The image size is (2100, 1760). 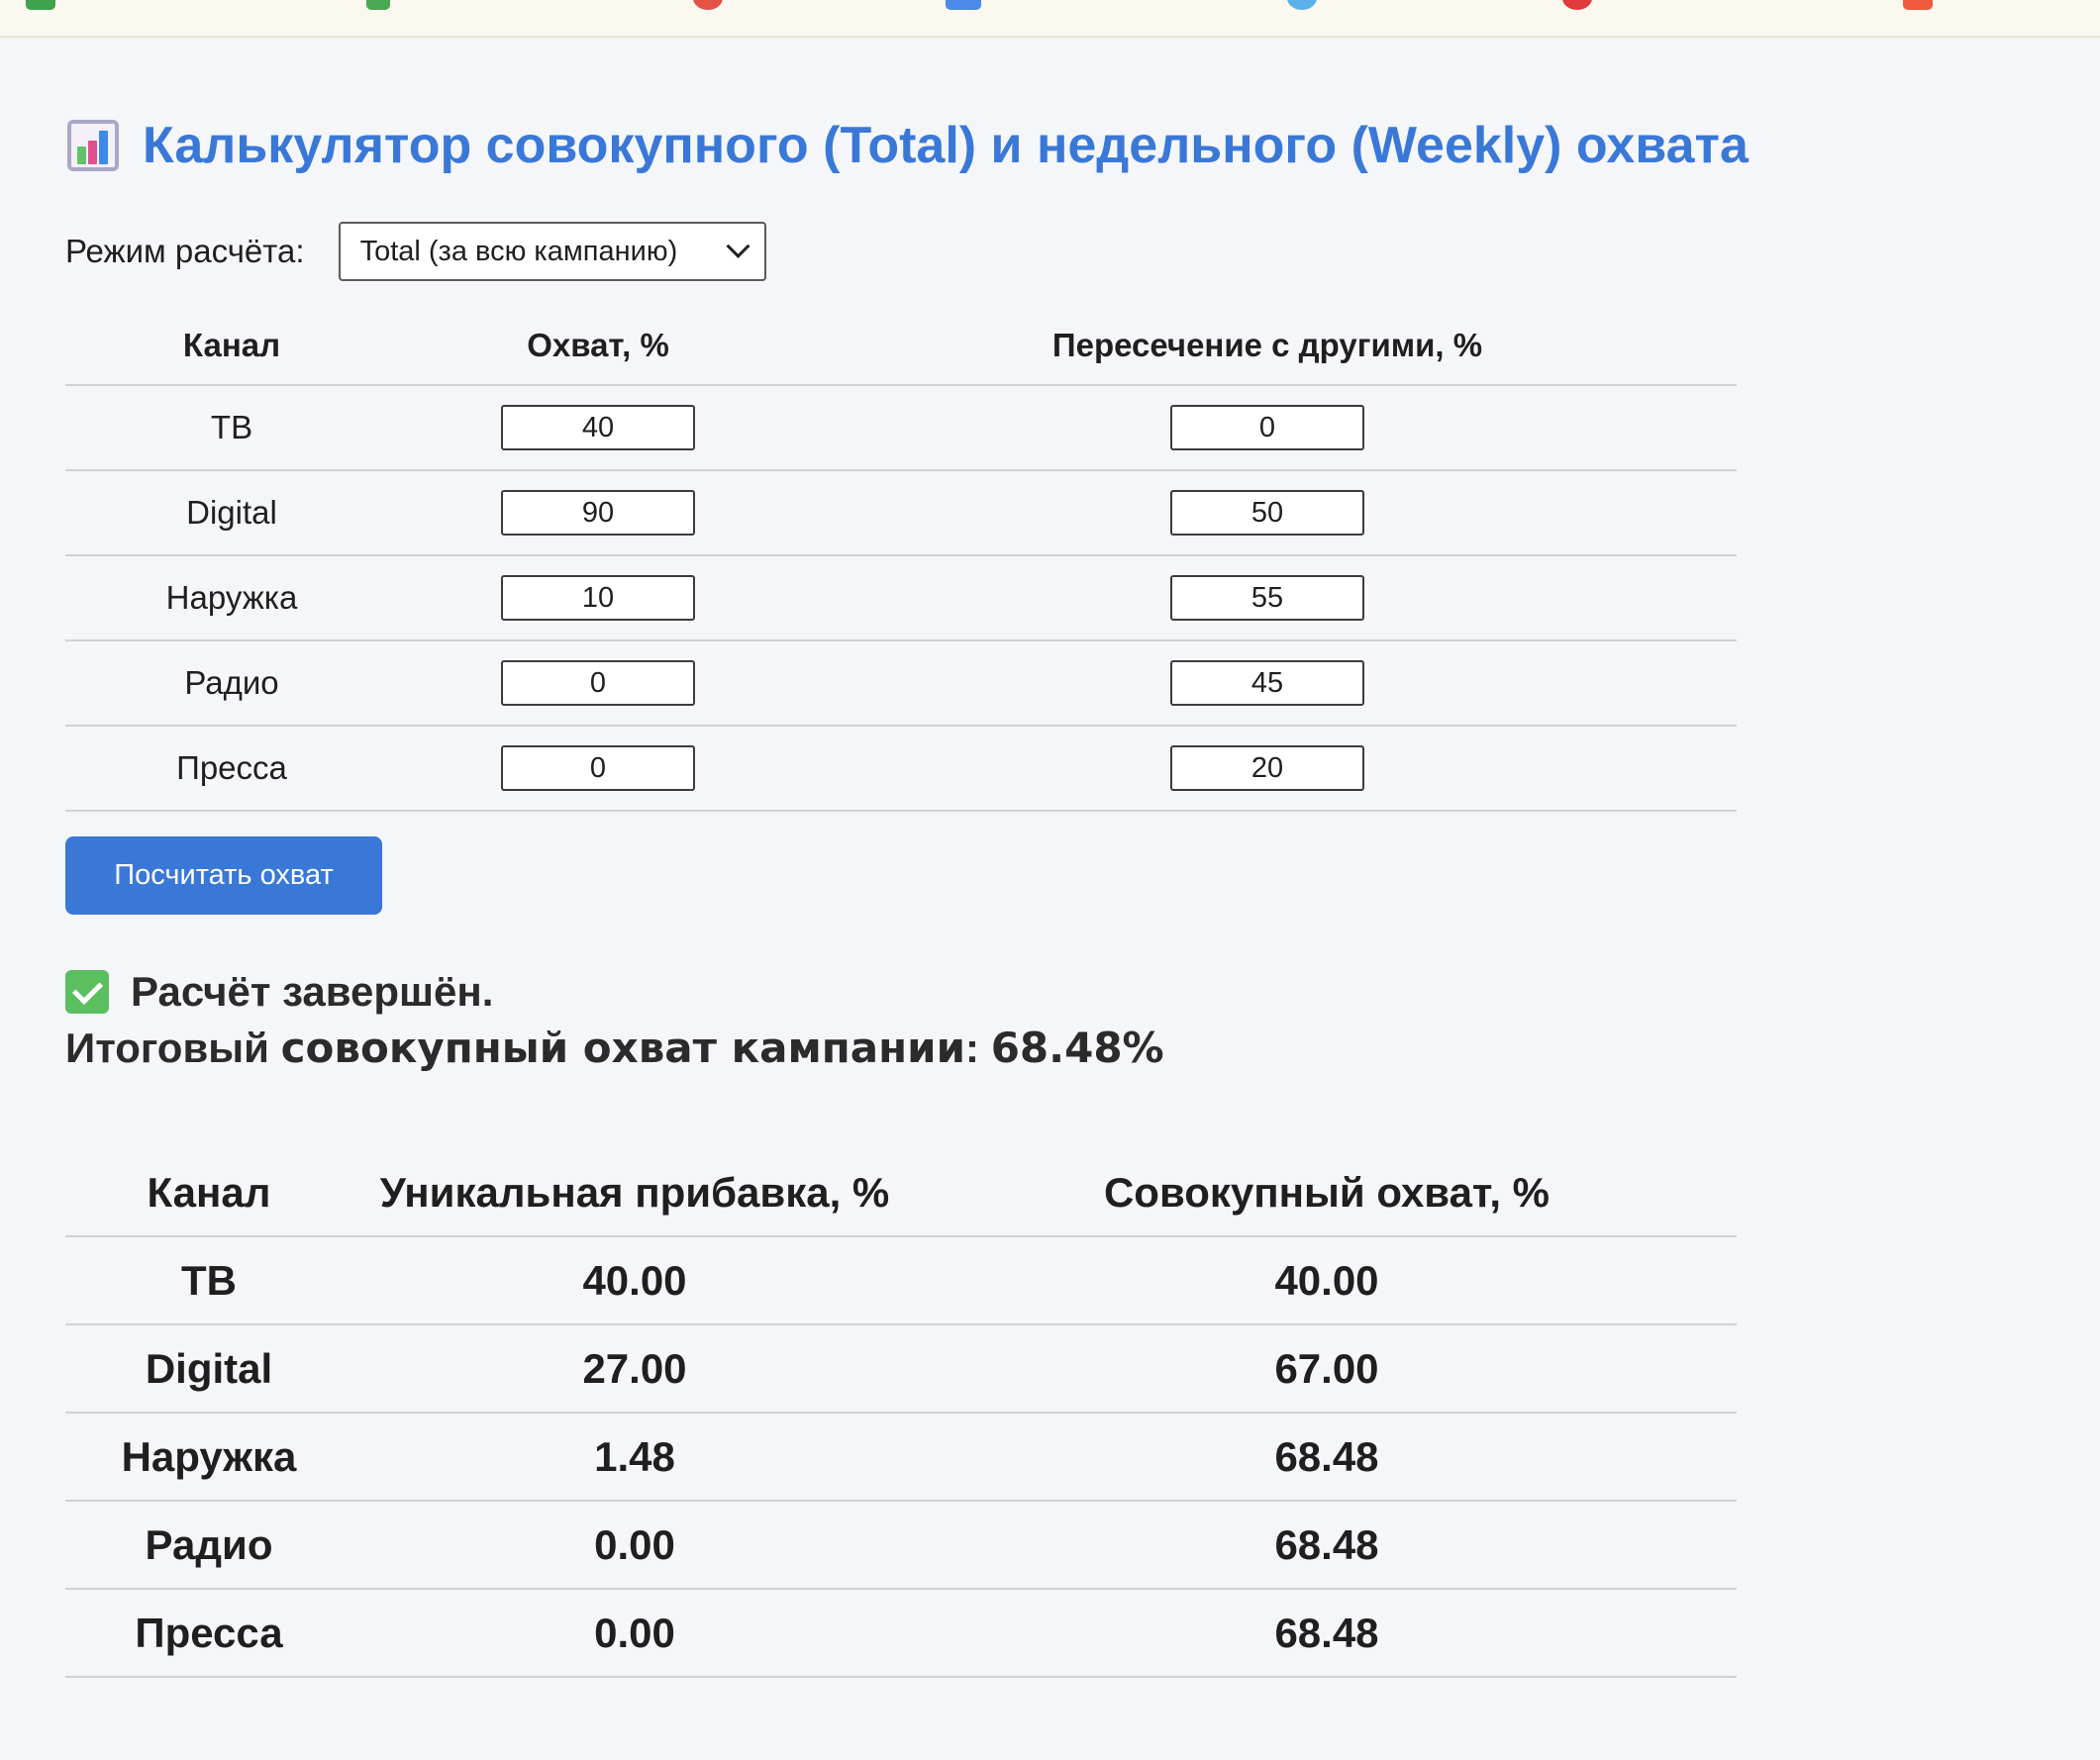 What do you see at coordinates (1267, 768) in the screenshot?
I see `overlap-input: 20` at bounding box center [1267, 768].